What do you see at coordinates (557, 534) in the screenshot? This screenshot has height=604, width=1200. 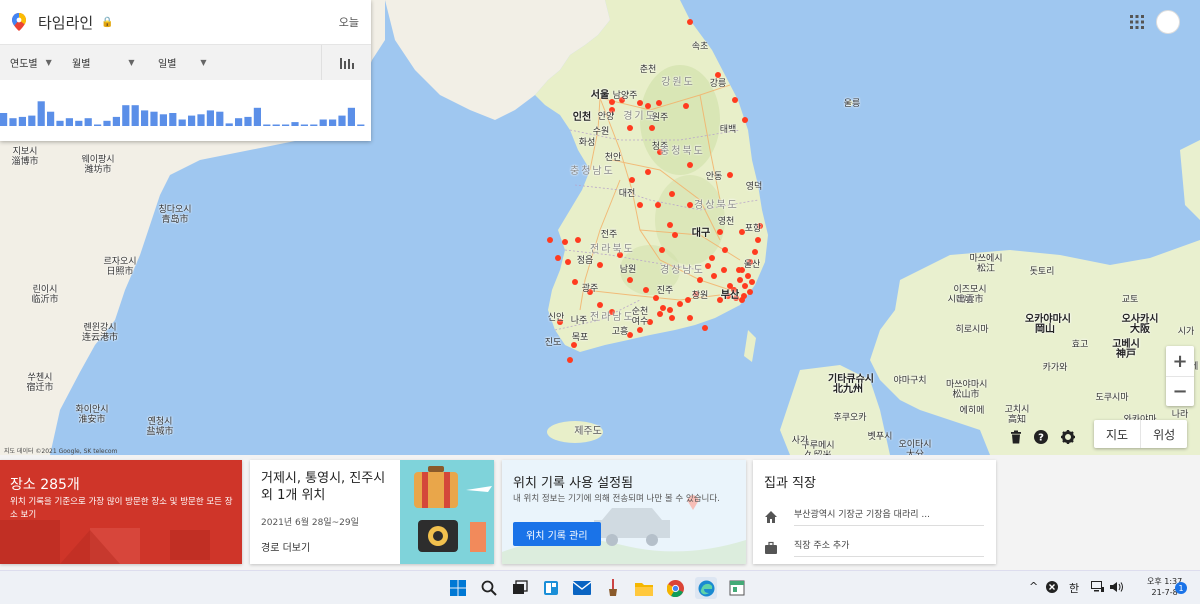 I see `manage-location-history-button: 위치 기록 관리` at bounding box center [557, 534].